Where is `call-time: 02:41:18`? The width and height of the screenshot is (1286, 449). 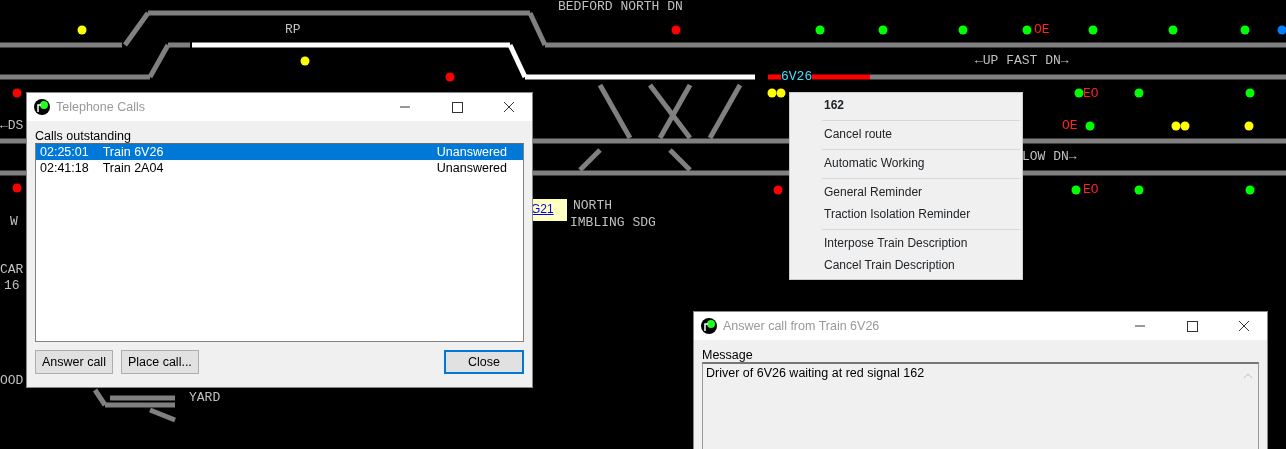
call-time: 02:41:18 is located at coordinates (64, 168).